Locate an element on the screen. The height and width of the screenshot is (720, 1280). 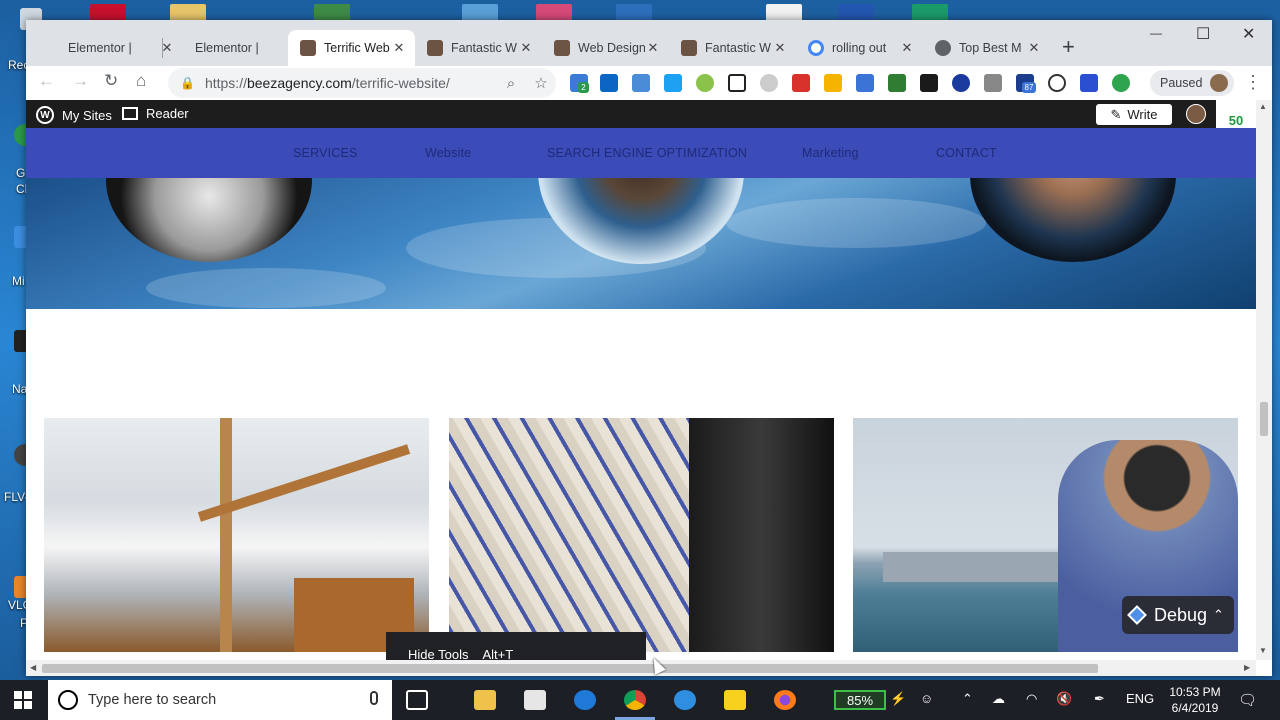
windows-start-icon is located at coordinates (23, 700).